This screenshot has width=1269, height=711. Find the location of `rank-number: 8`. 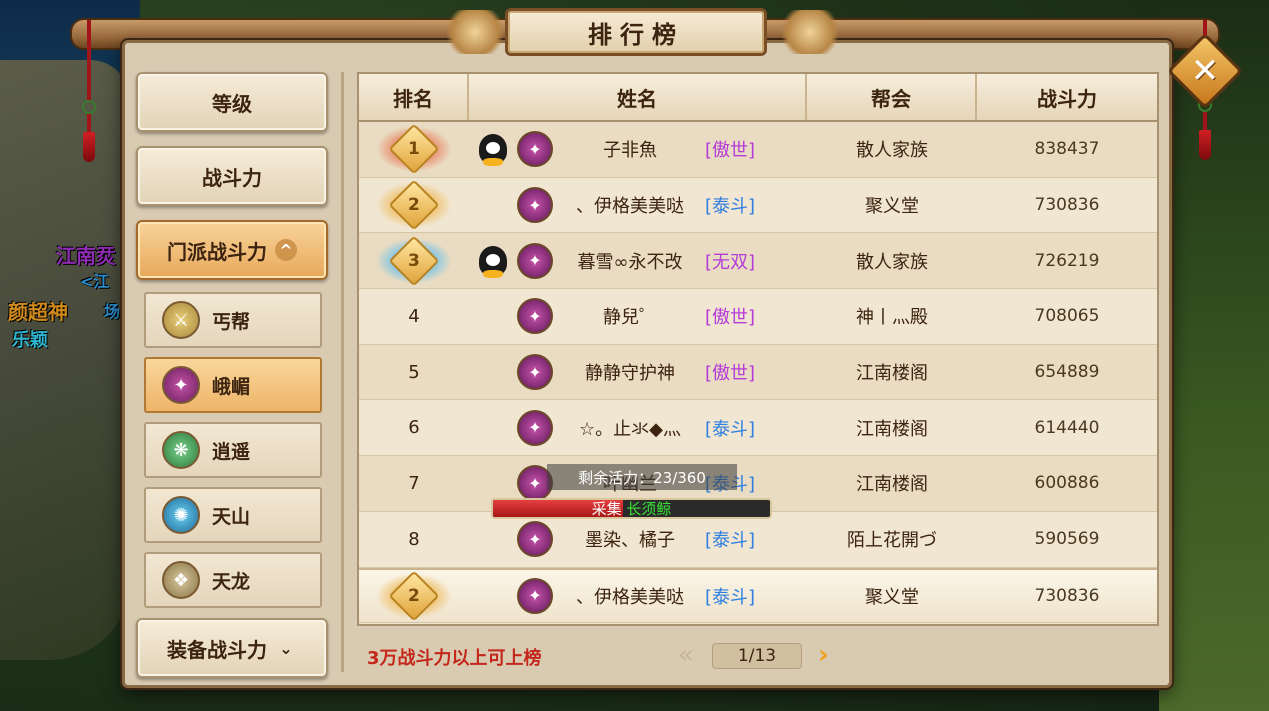

rank-number: 8 is located at coordinates (414, 539).